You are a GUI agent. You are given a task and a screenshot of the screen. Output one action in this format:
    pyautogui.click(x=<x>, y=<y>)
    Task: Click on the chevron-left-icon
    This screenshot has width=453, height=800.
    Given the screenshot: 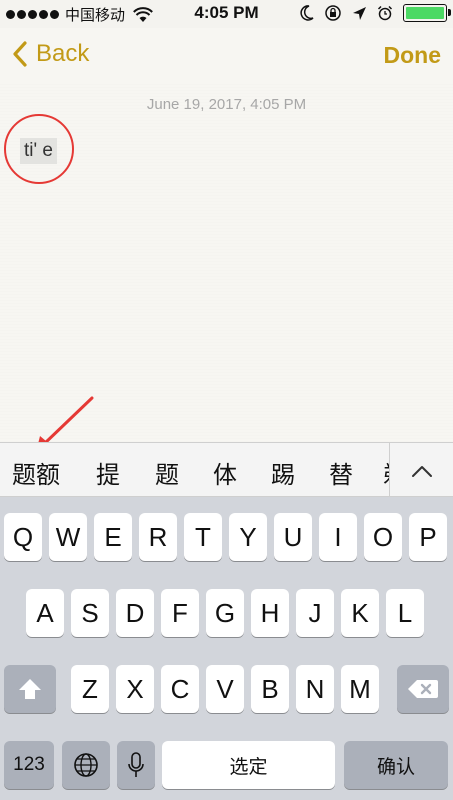 What is the action you would take?
    pyautogui.click(x=20, y=54)
    